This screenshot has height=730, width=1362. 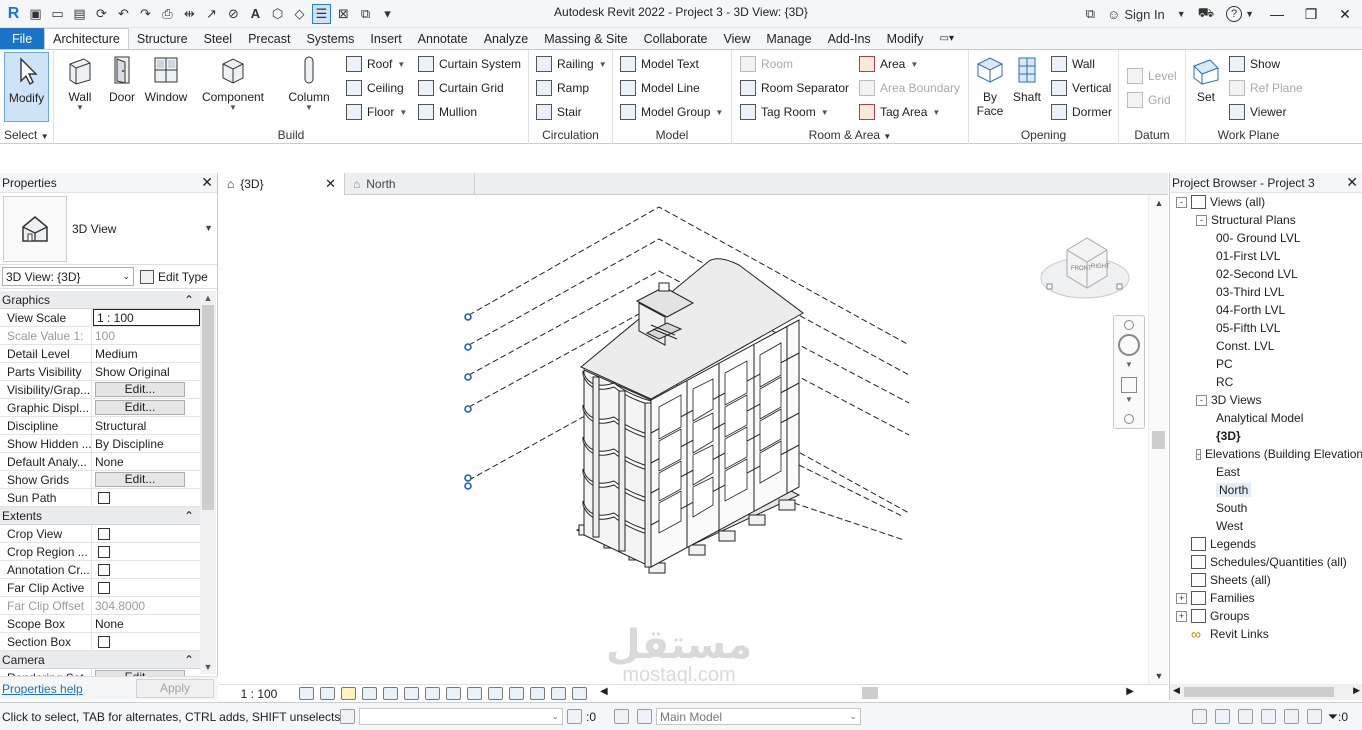 What do you see at coordinates (562, 88) in the screenshot?
I see `ramp-button: Ramp` at bounding box center [562, 88].